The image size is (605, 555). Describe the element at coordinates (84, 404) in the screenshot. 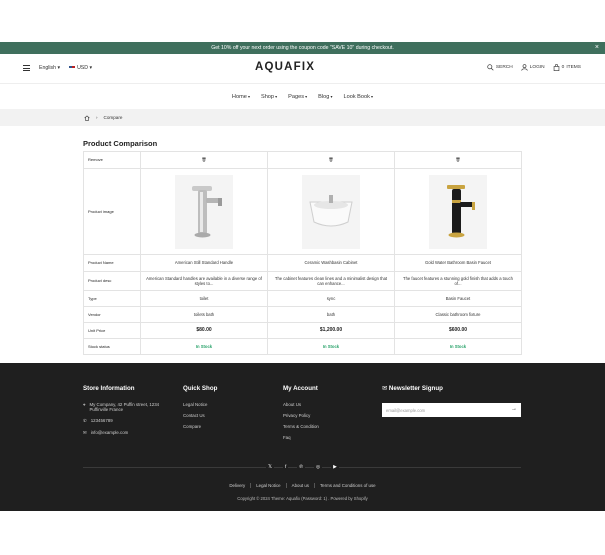

I see `location-icon: ⌖` at that location.